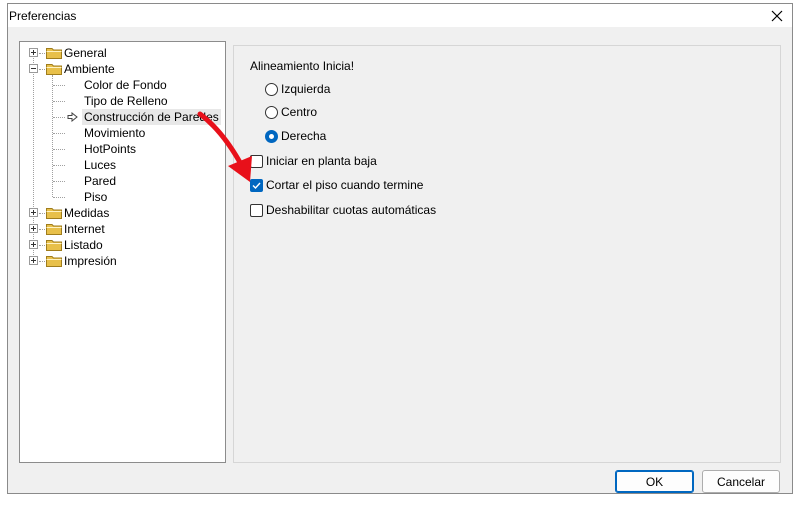  Describe the element at coordinates (122, 69) in the screenshot. I see `tree-item: Ambiente` at that location.